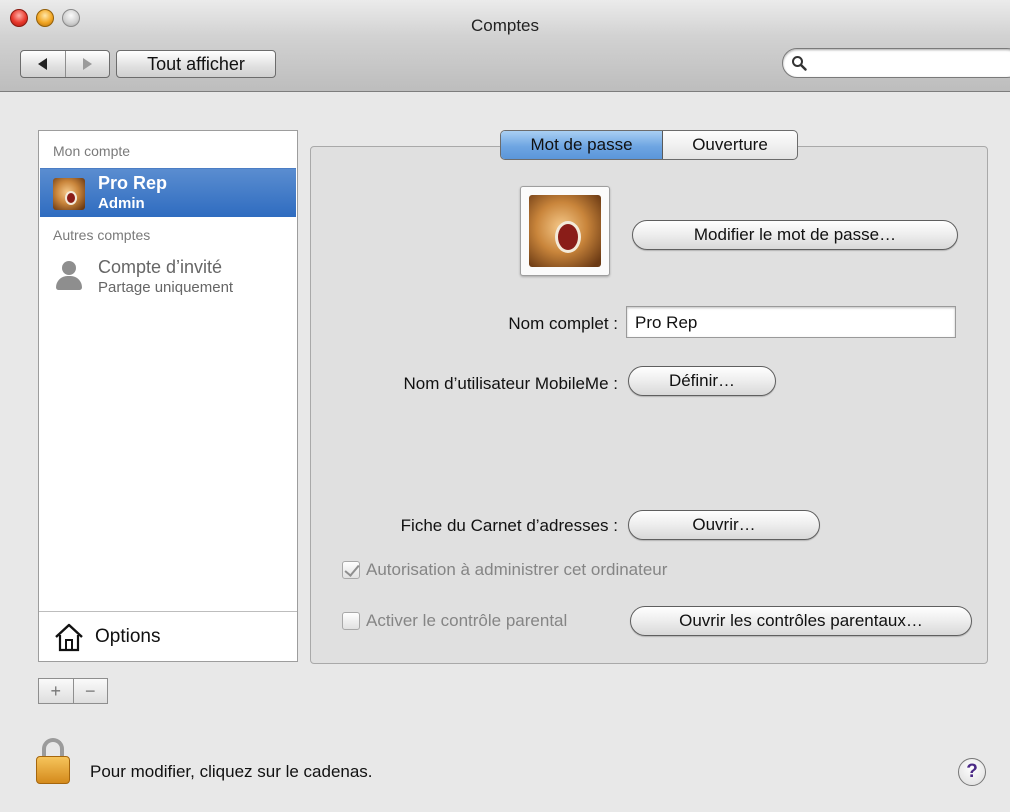 Image resolution: width=1010 pixels, height=812 pixels. Describe the element at coordinates (467, 620) in the screenshot. I see `parental-control-checkbox-label: Activer le contrôle parental` at that location.